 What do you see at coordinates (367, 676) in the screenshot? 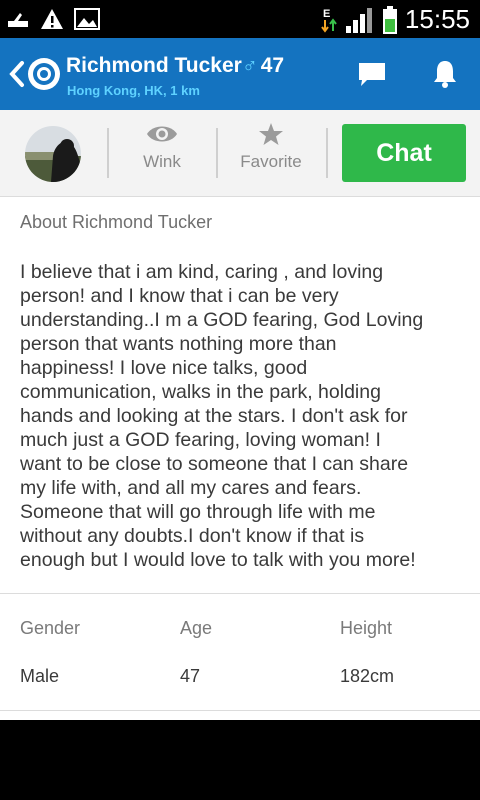
I see `height-value: 182cm` at bounding box center [367, 676].